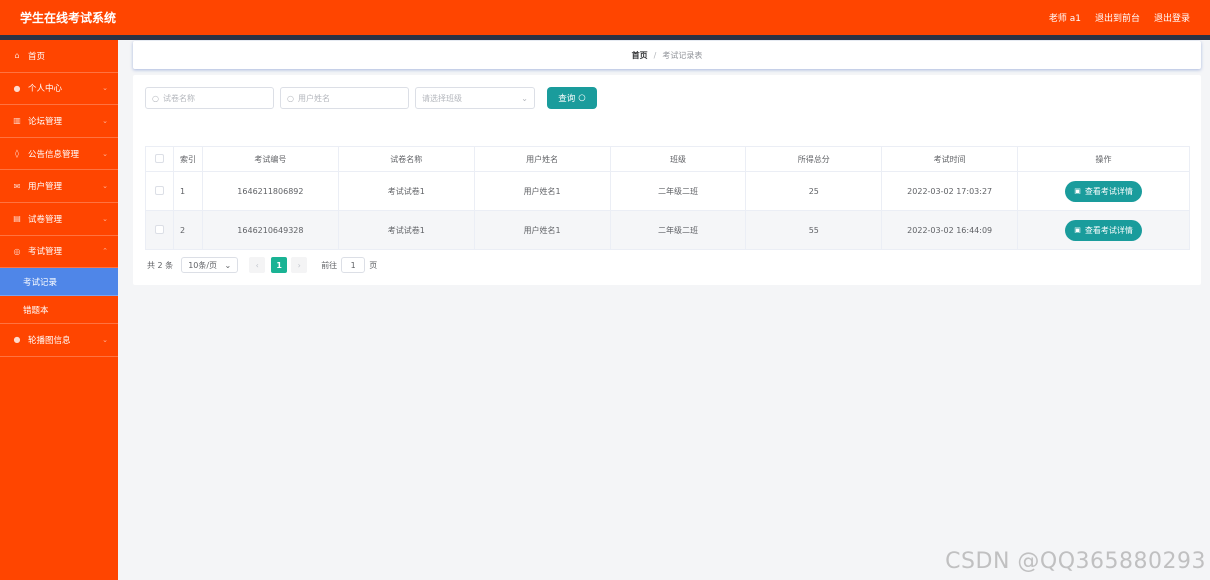 The width and height of the screenshot is (1210, 580). I want to click on paper-name-field: ○, so click(209, 98).